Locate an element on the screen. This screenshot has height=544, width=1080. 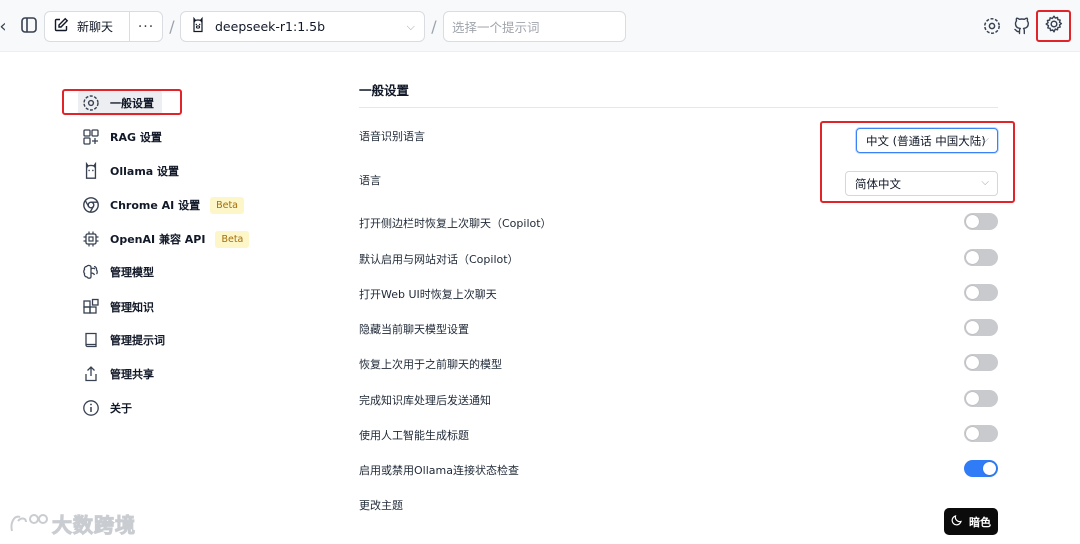
sidebar-item-label: 管理提示词 is located at coordinates (137, 340).